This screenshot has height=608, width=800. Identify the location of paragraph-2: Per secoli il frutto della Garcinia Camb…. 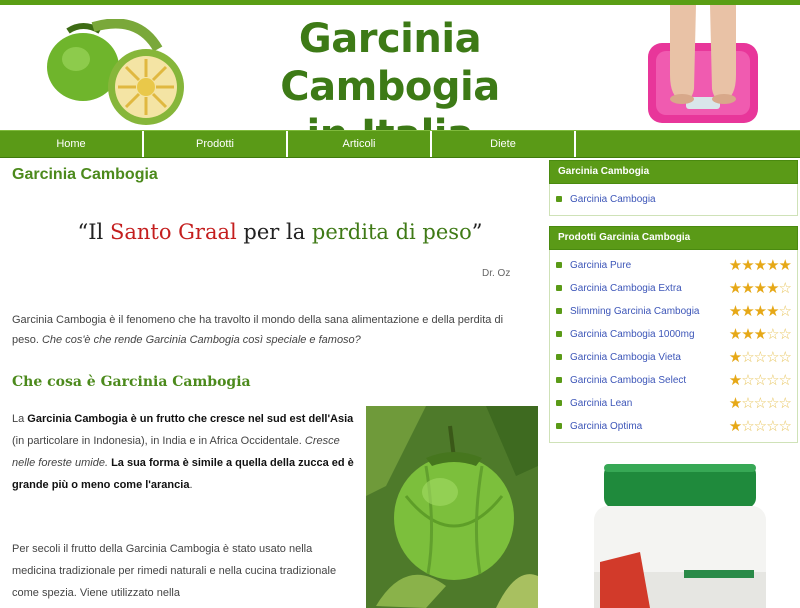
(174, 571).